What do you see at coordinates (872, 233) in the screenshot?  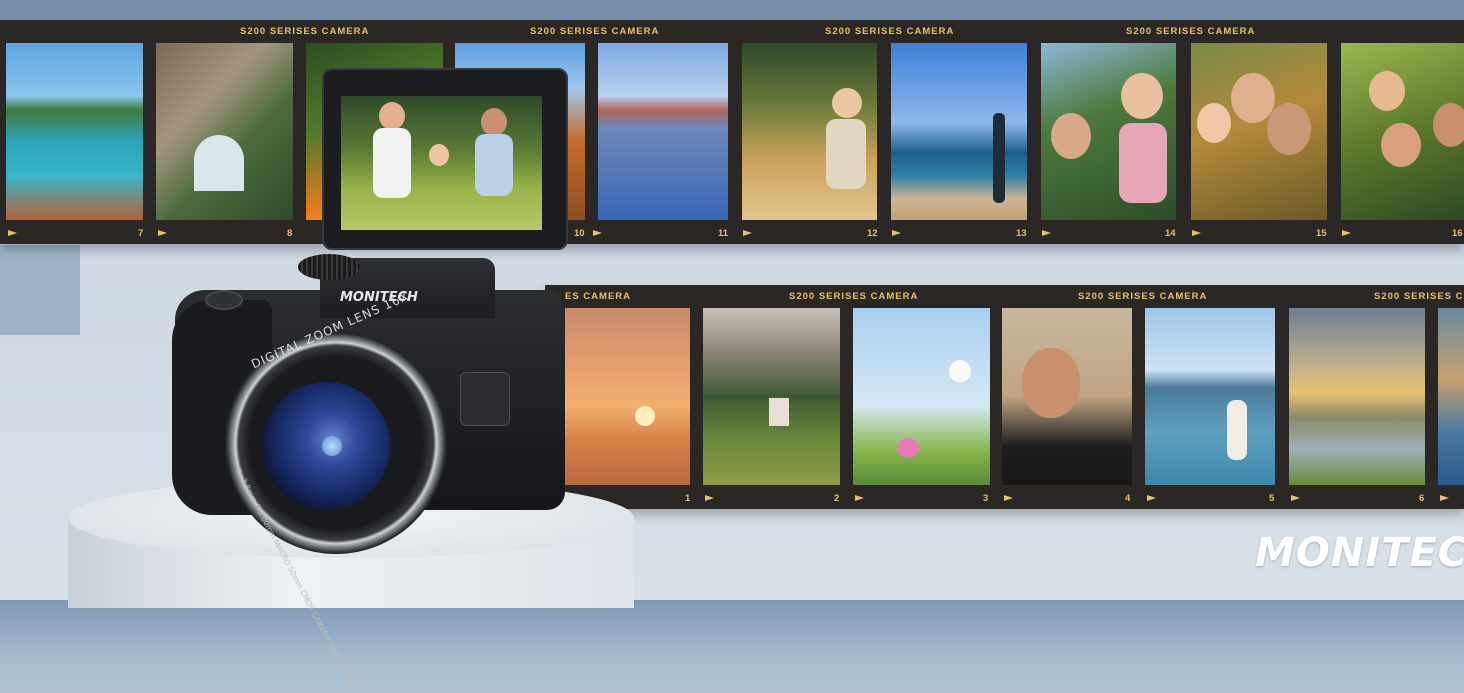 I see `frame-number: 12` at bounding box center [872, 233].